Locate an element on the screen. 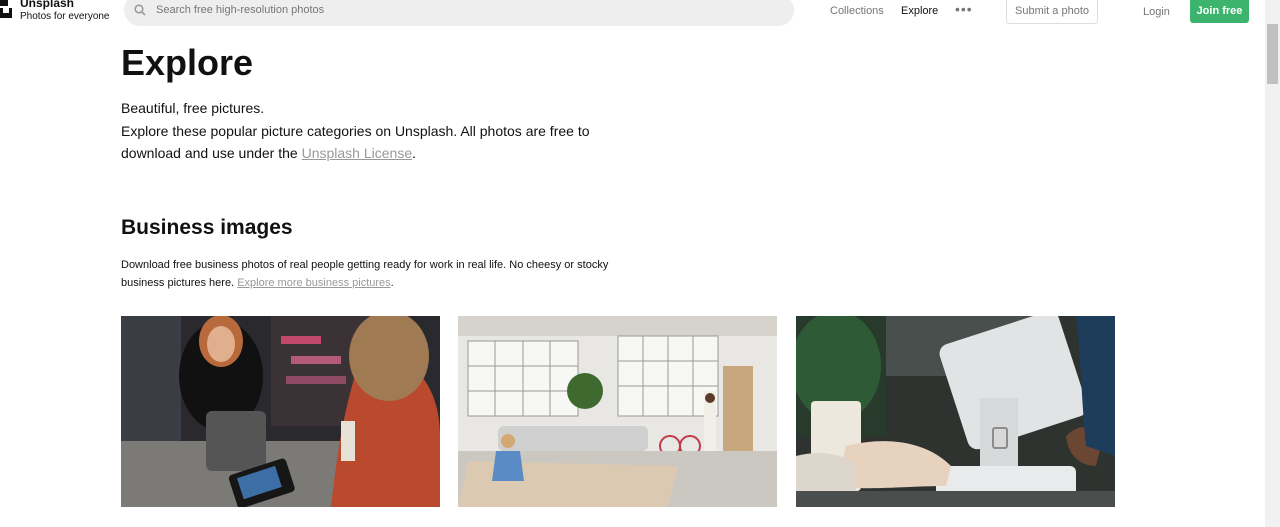 The image size is (1280, 527). unsplash-logo-icon is located at coordinates (6, 10).